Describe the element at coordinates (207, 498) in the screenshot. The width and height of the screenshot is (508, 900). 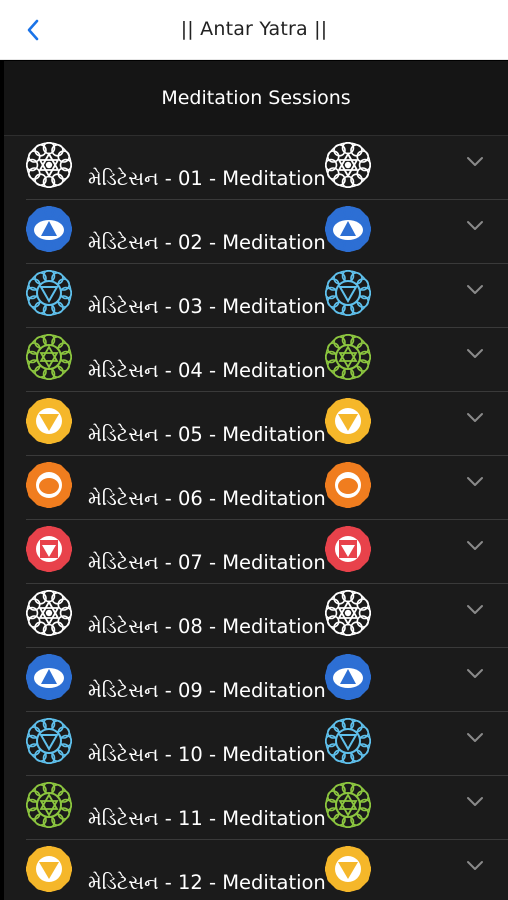
I see `session-label: મેડિટેસન - 06 - Meditation` at that location.